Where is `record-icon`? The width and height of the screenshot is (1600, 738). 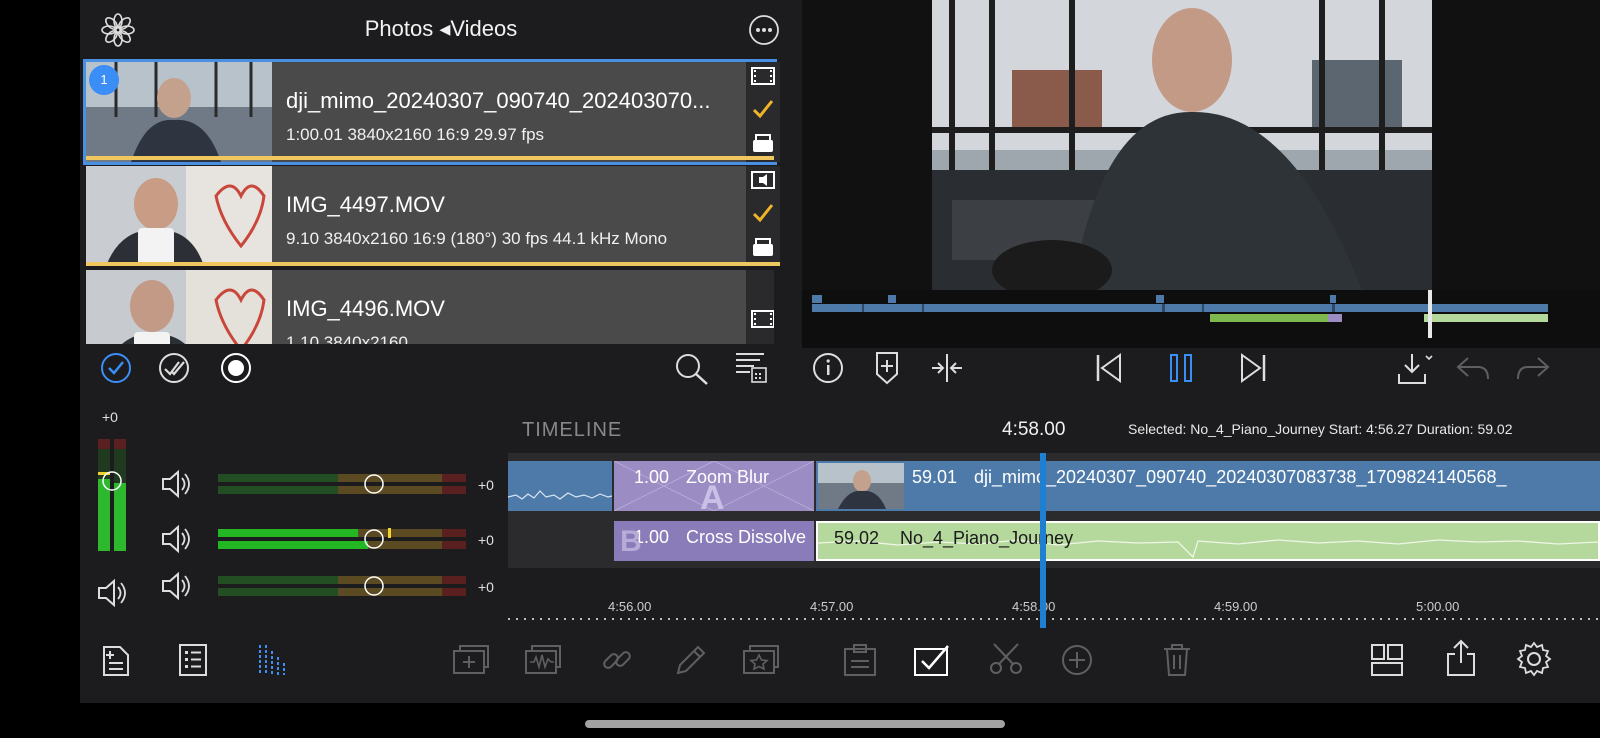 record-icon is located at coordinates (236, 368).